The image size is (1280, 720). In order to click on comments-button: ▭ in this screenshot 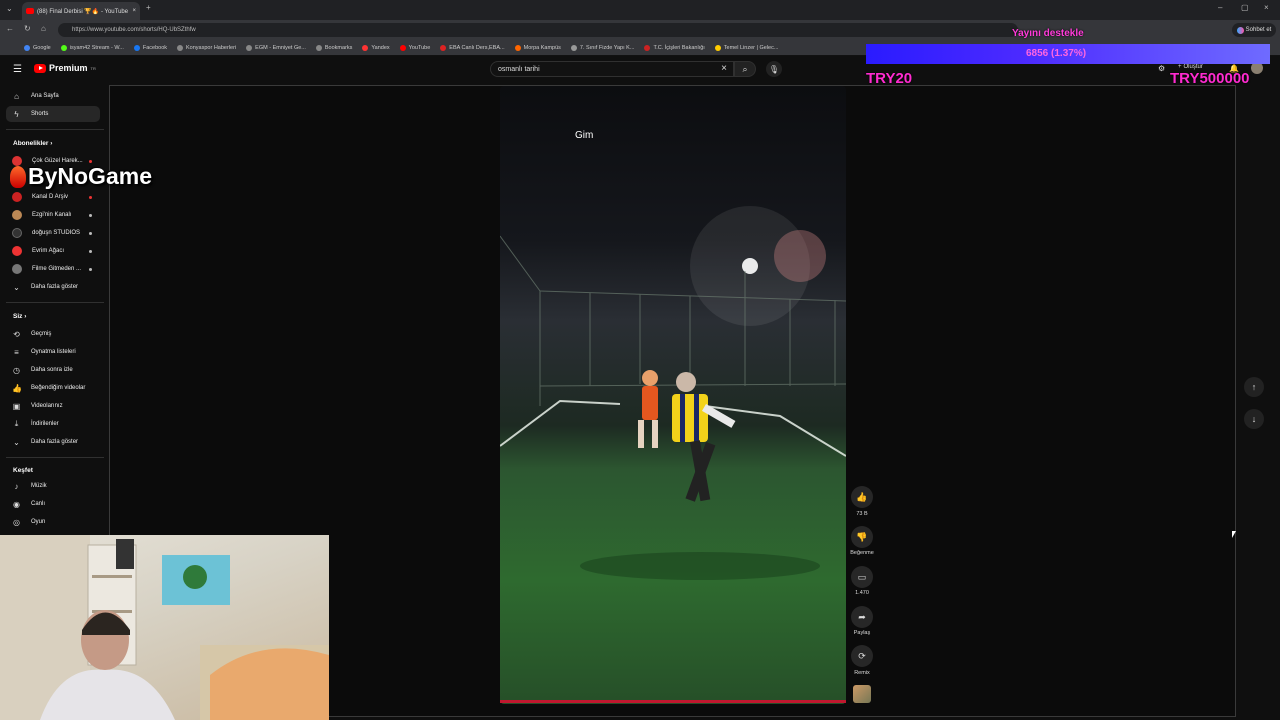, I will do `click(862, 577)`.